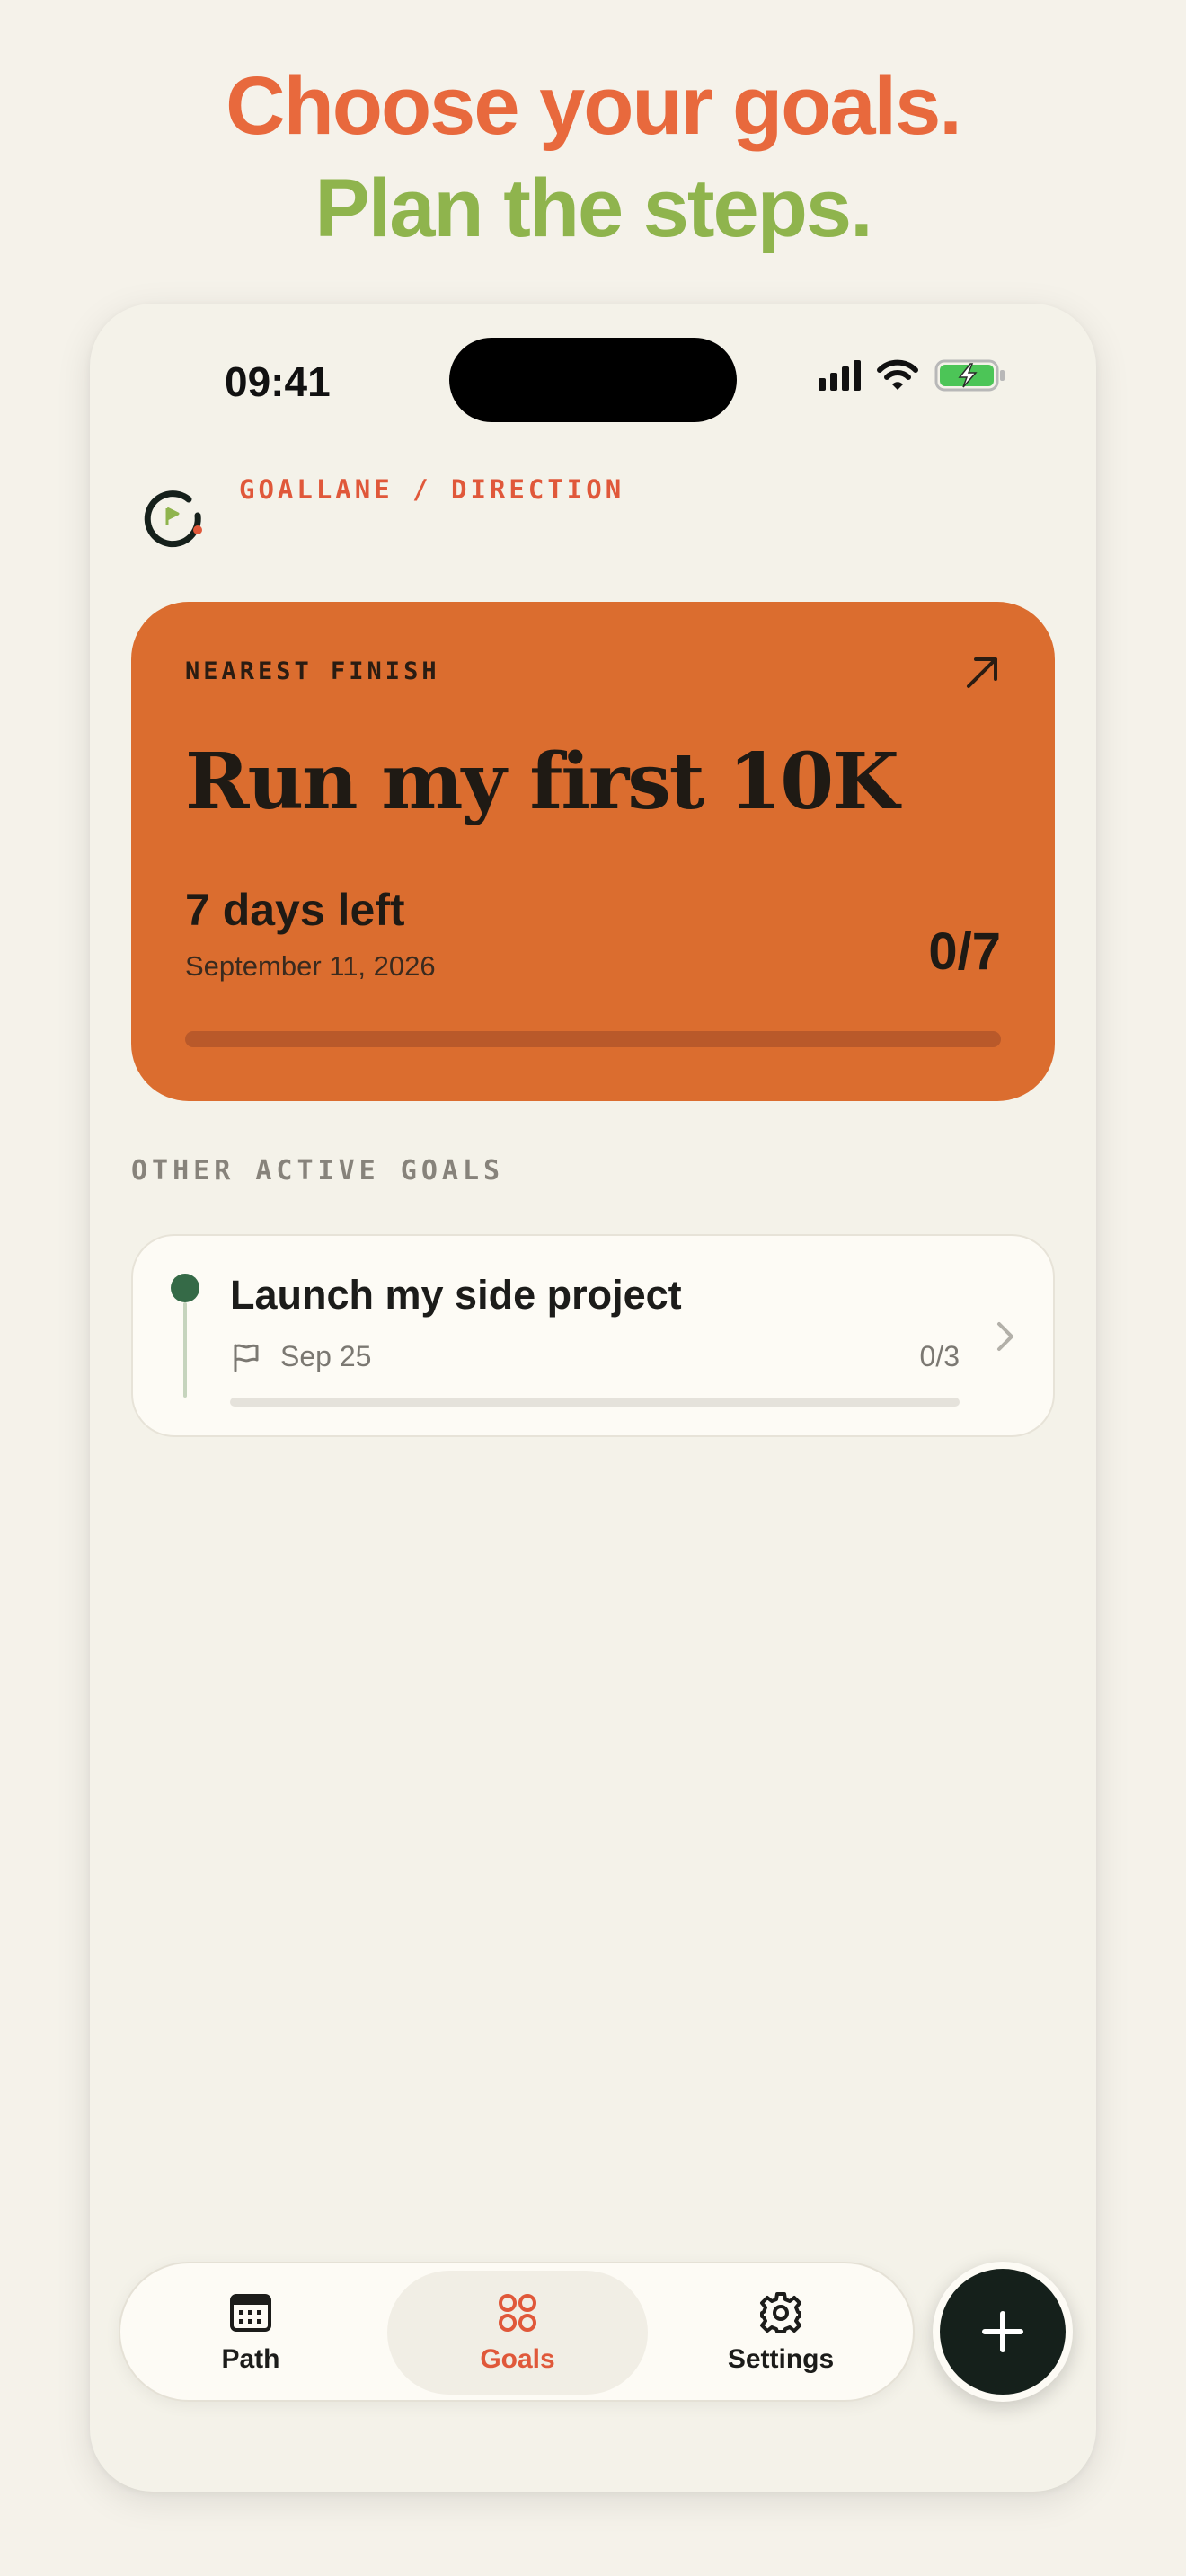 This screenshot has height=2576, width=1186. Describe the element at coordinates (278, 381) in the screenshot. I see `status-time: 09:41` at that location.